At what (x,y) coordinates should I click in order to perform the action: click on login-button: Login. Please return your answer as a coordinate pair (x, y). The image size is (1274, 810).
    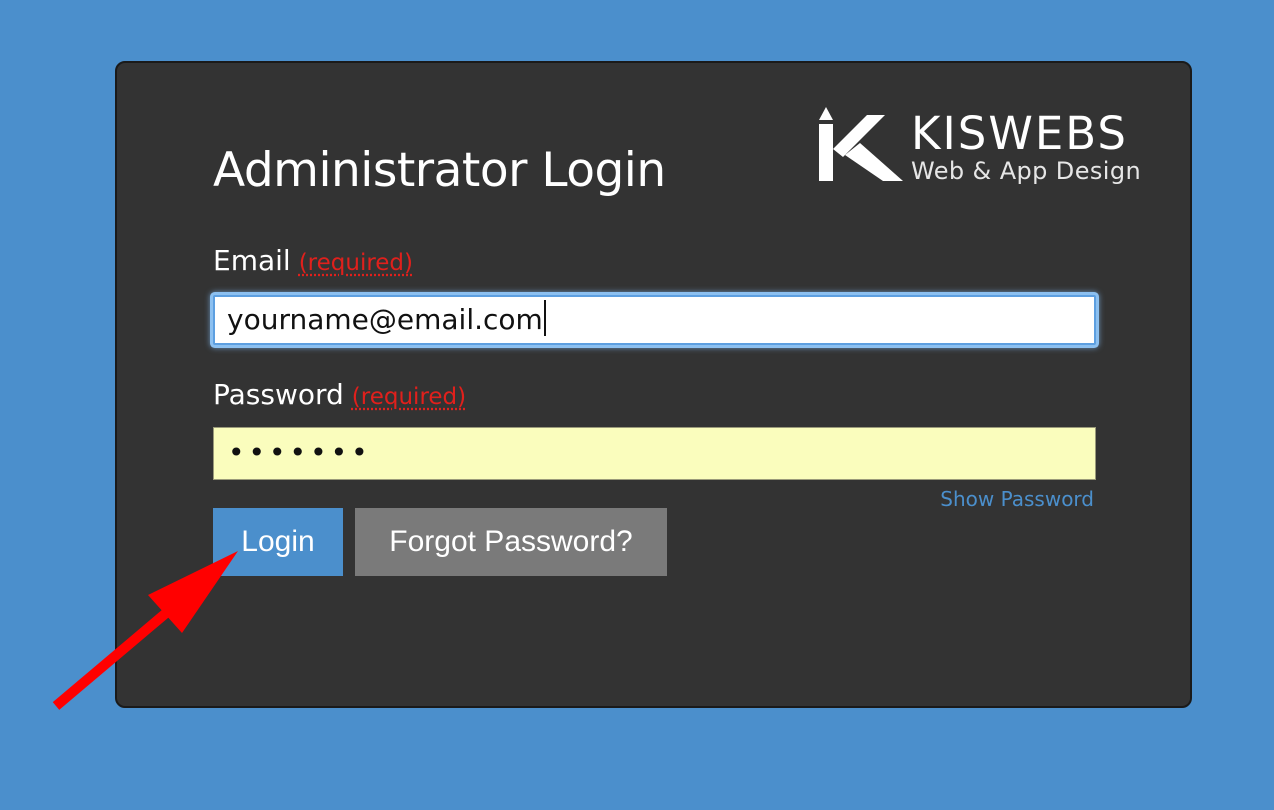
    Looking at the image, I should click on (278, 542).